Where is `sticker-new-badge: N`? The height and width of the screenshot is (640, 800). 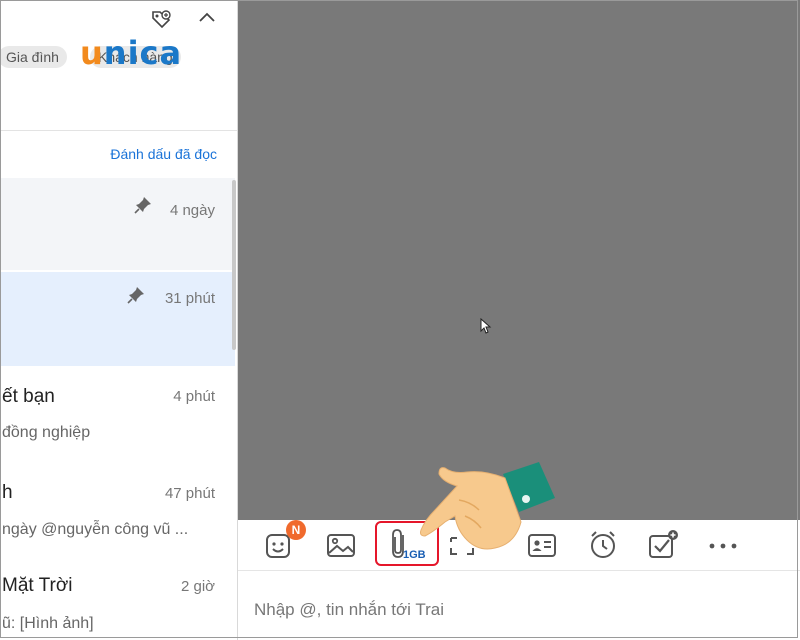 sticker-new-badge: N is located at coordinates (296, 530).